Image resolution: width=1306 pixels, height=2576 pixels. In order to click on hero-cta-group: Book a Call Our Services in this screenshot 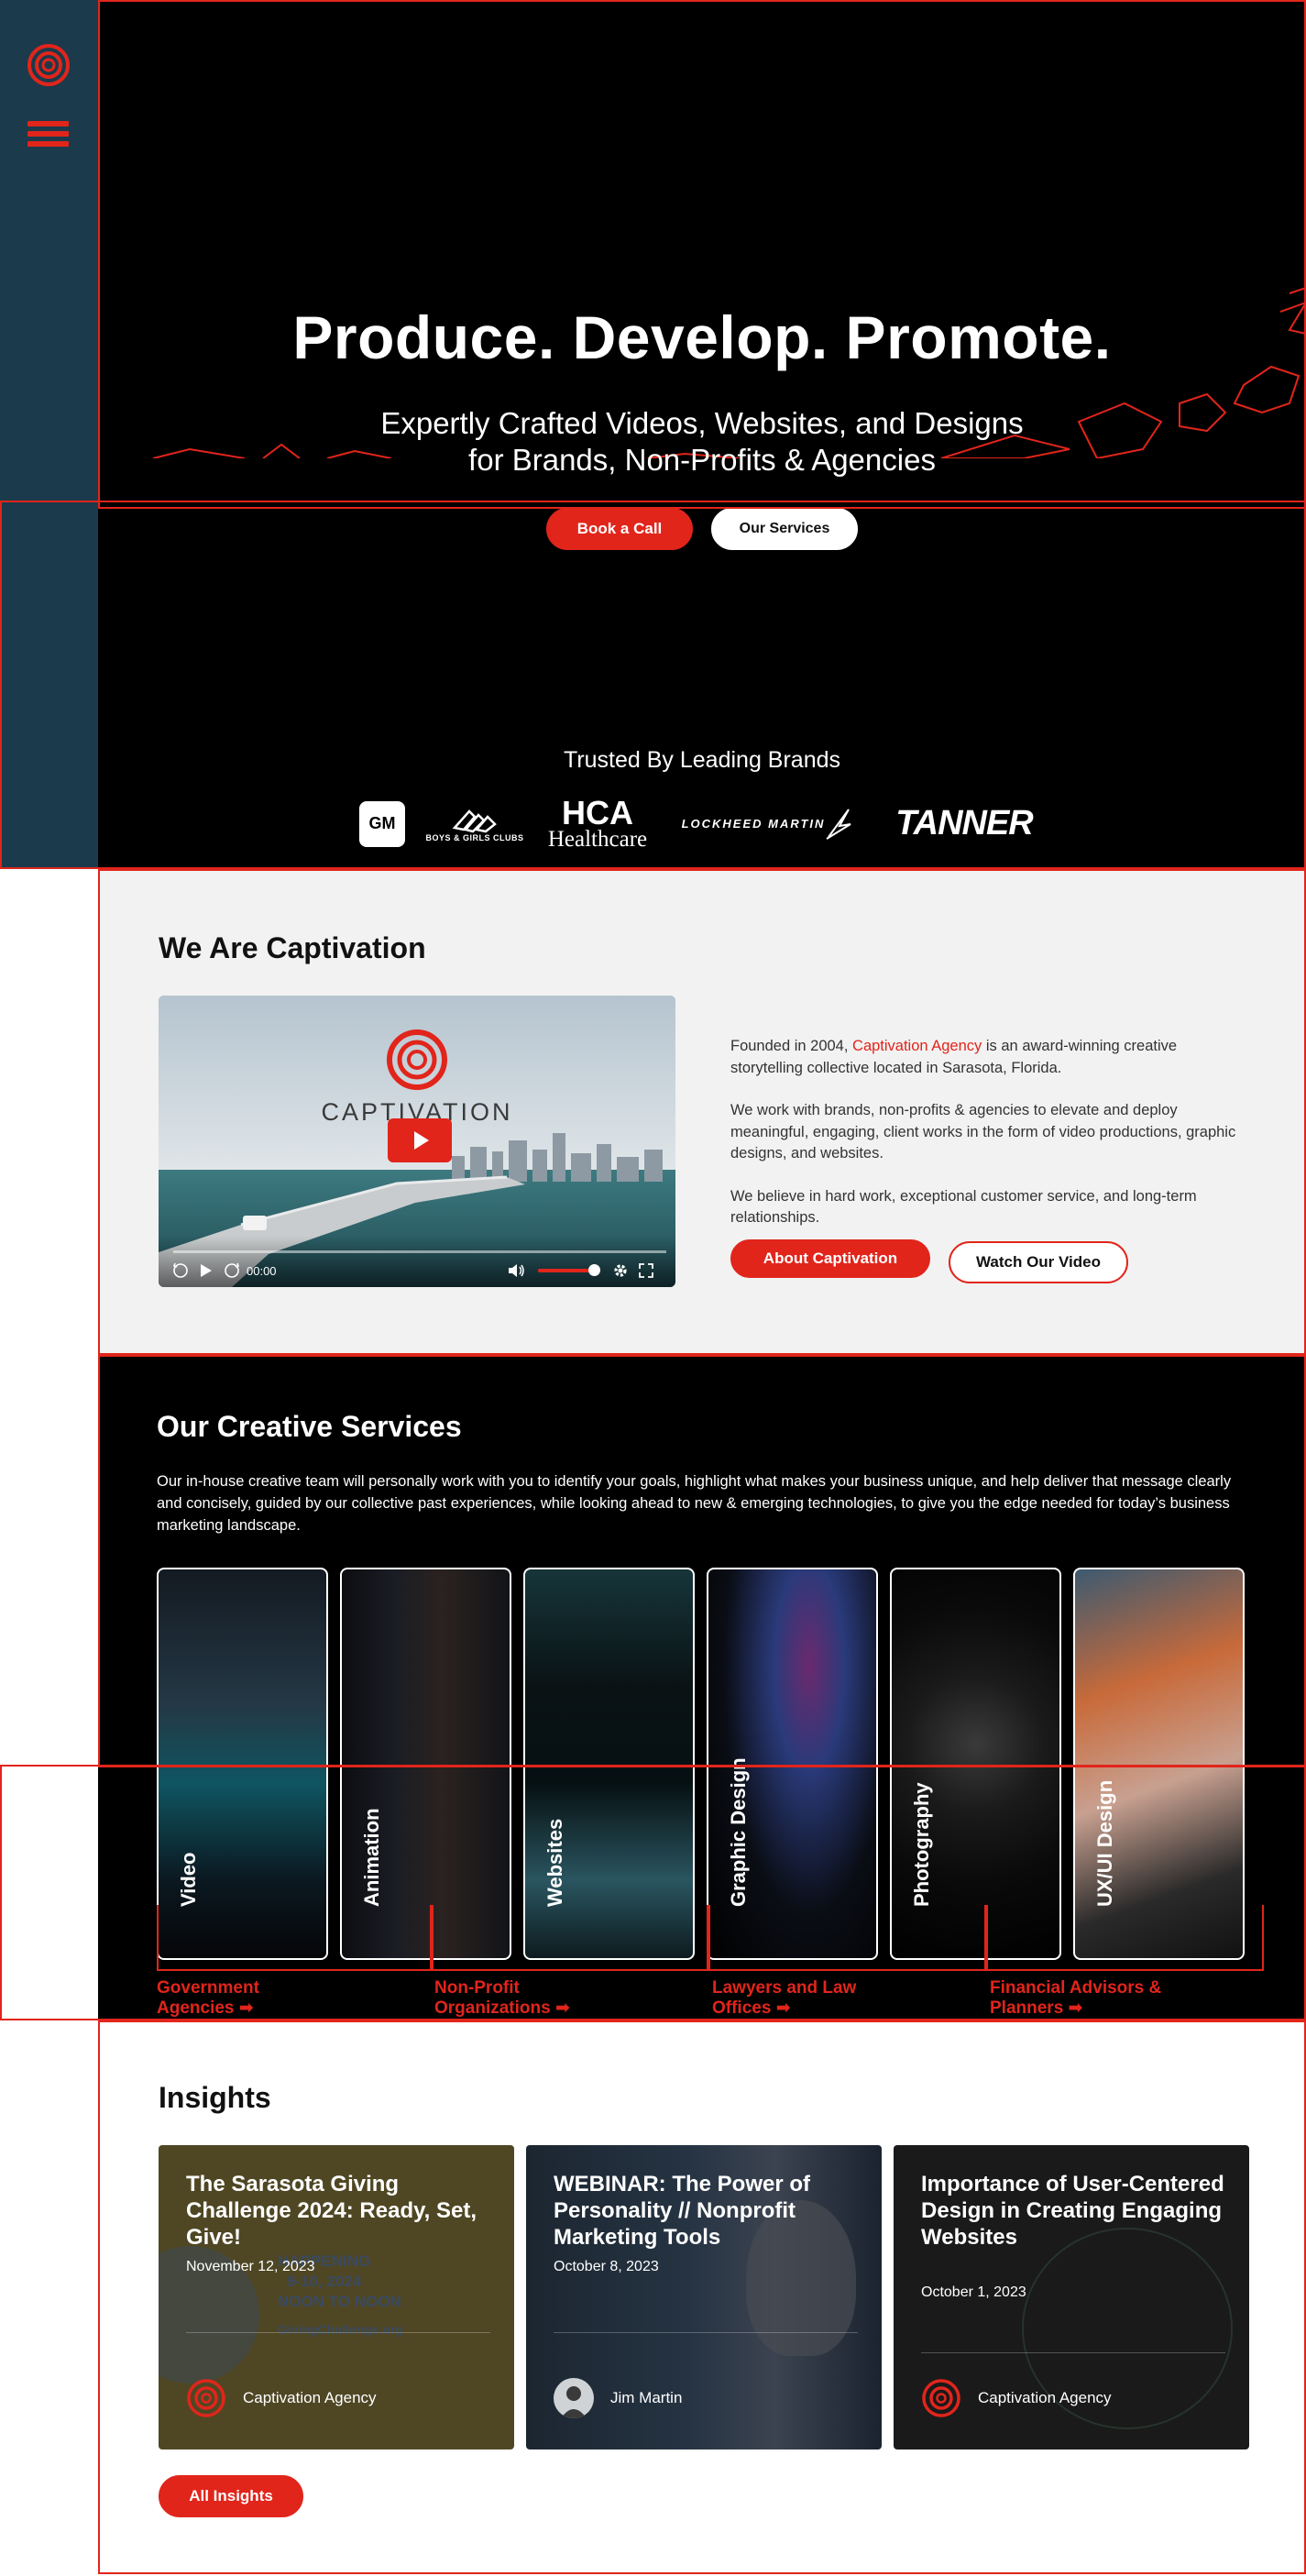, I will do `click(702, 529)`.